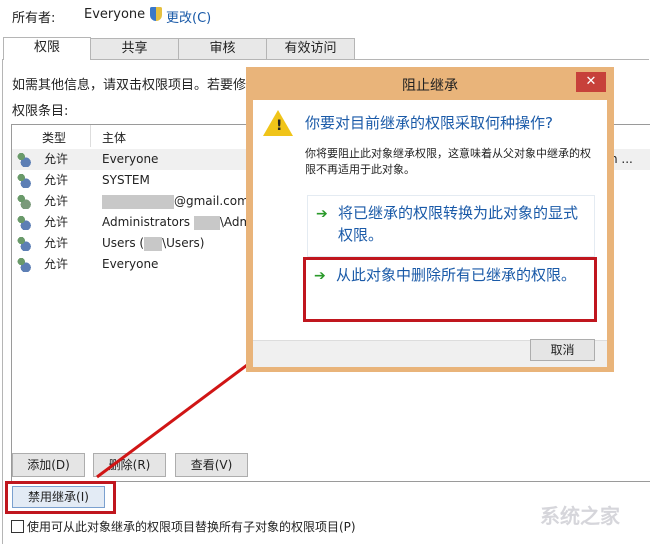 Image resolution: width=650 pixels, height=544 pixels. What do you see at coordinates (448, 161) in the screenshot?
I see `dialog-description: 你将要阻止此对象继承权限，这意味着从父对象中继承的权限不再适用于此对象。` at bounding box center [448, 161].